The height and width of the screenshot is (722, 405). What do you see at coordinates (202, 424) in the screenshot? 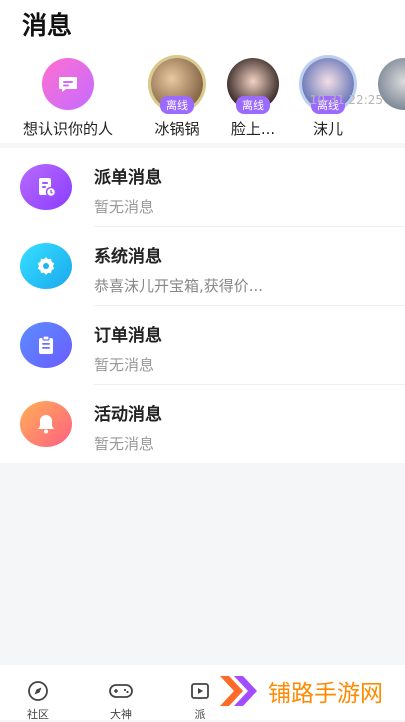
I see `message-row-activity: 活动消息 暂无消息` at bounding box center [202, 424].